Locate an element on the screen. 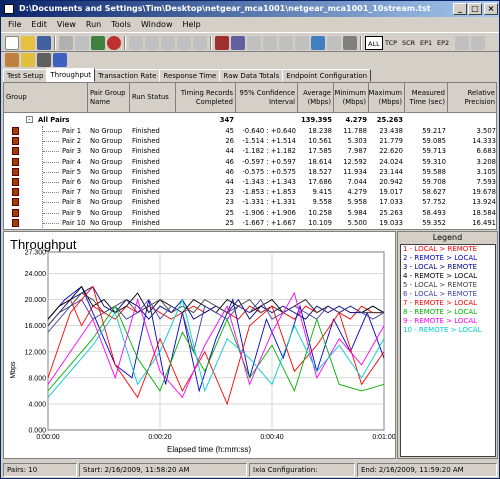 This screenshot has width=500, height=479. menu-window: Window is located at coordinates (157, 24).